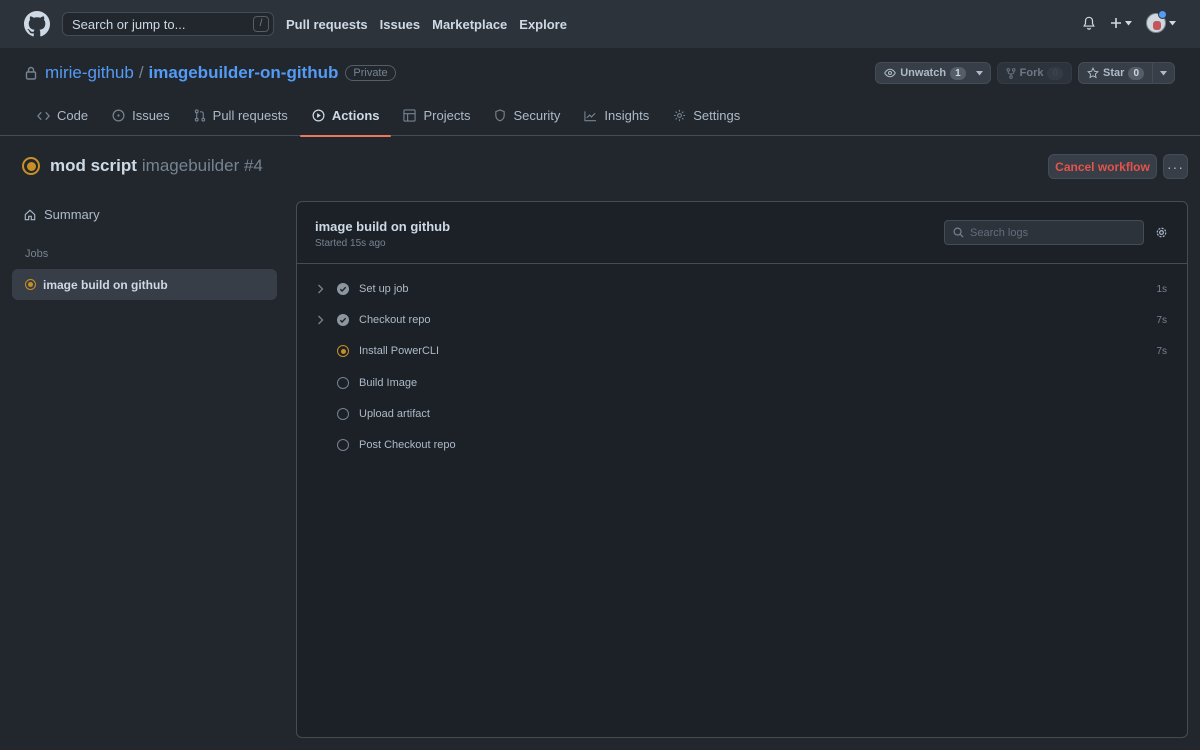  I want to click on step-name: Install PowerCLI, so click(399, 351).